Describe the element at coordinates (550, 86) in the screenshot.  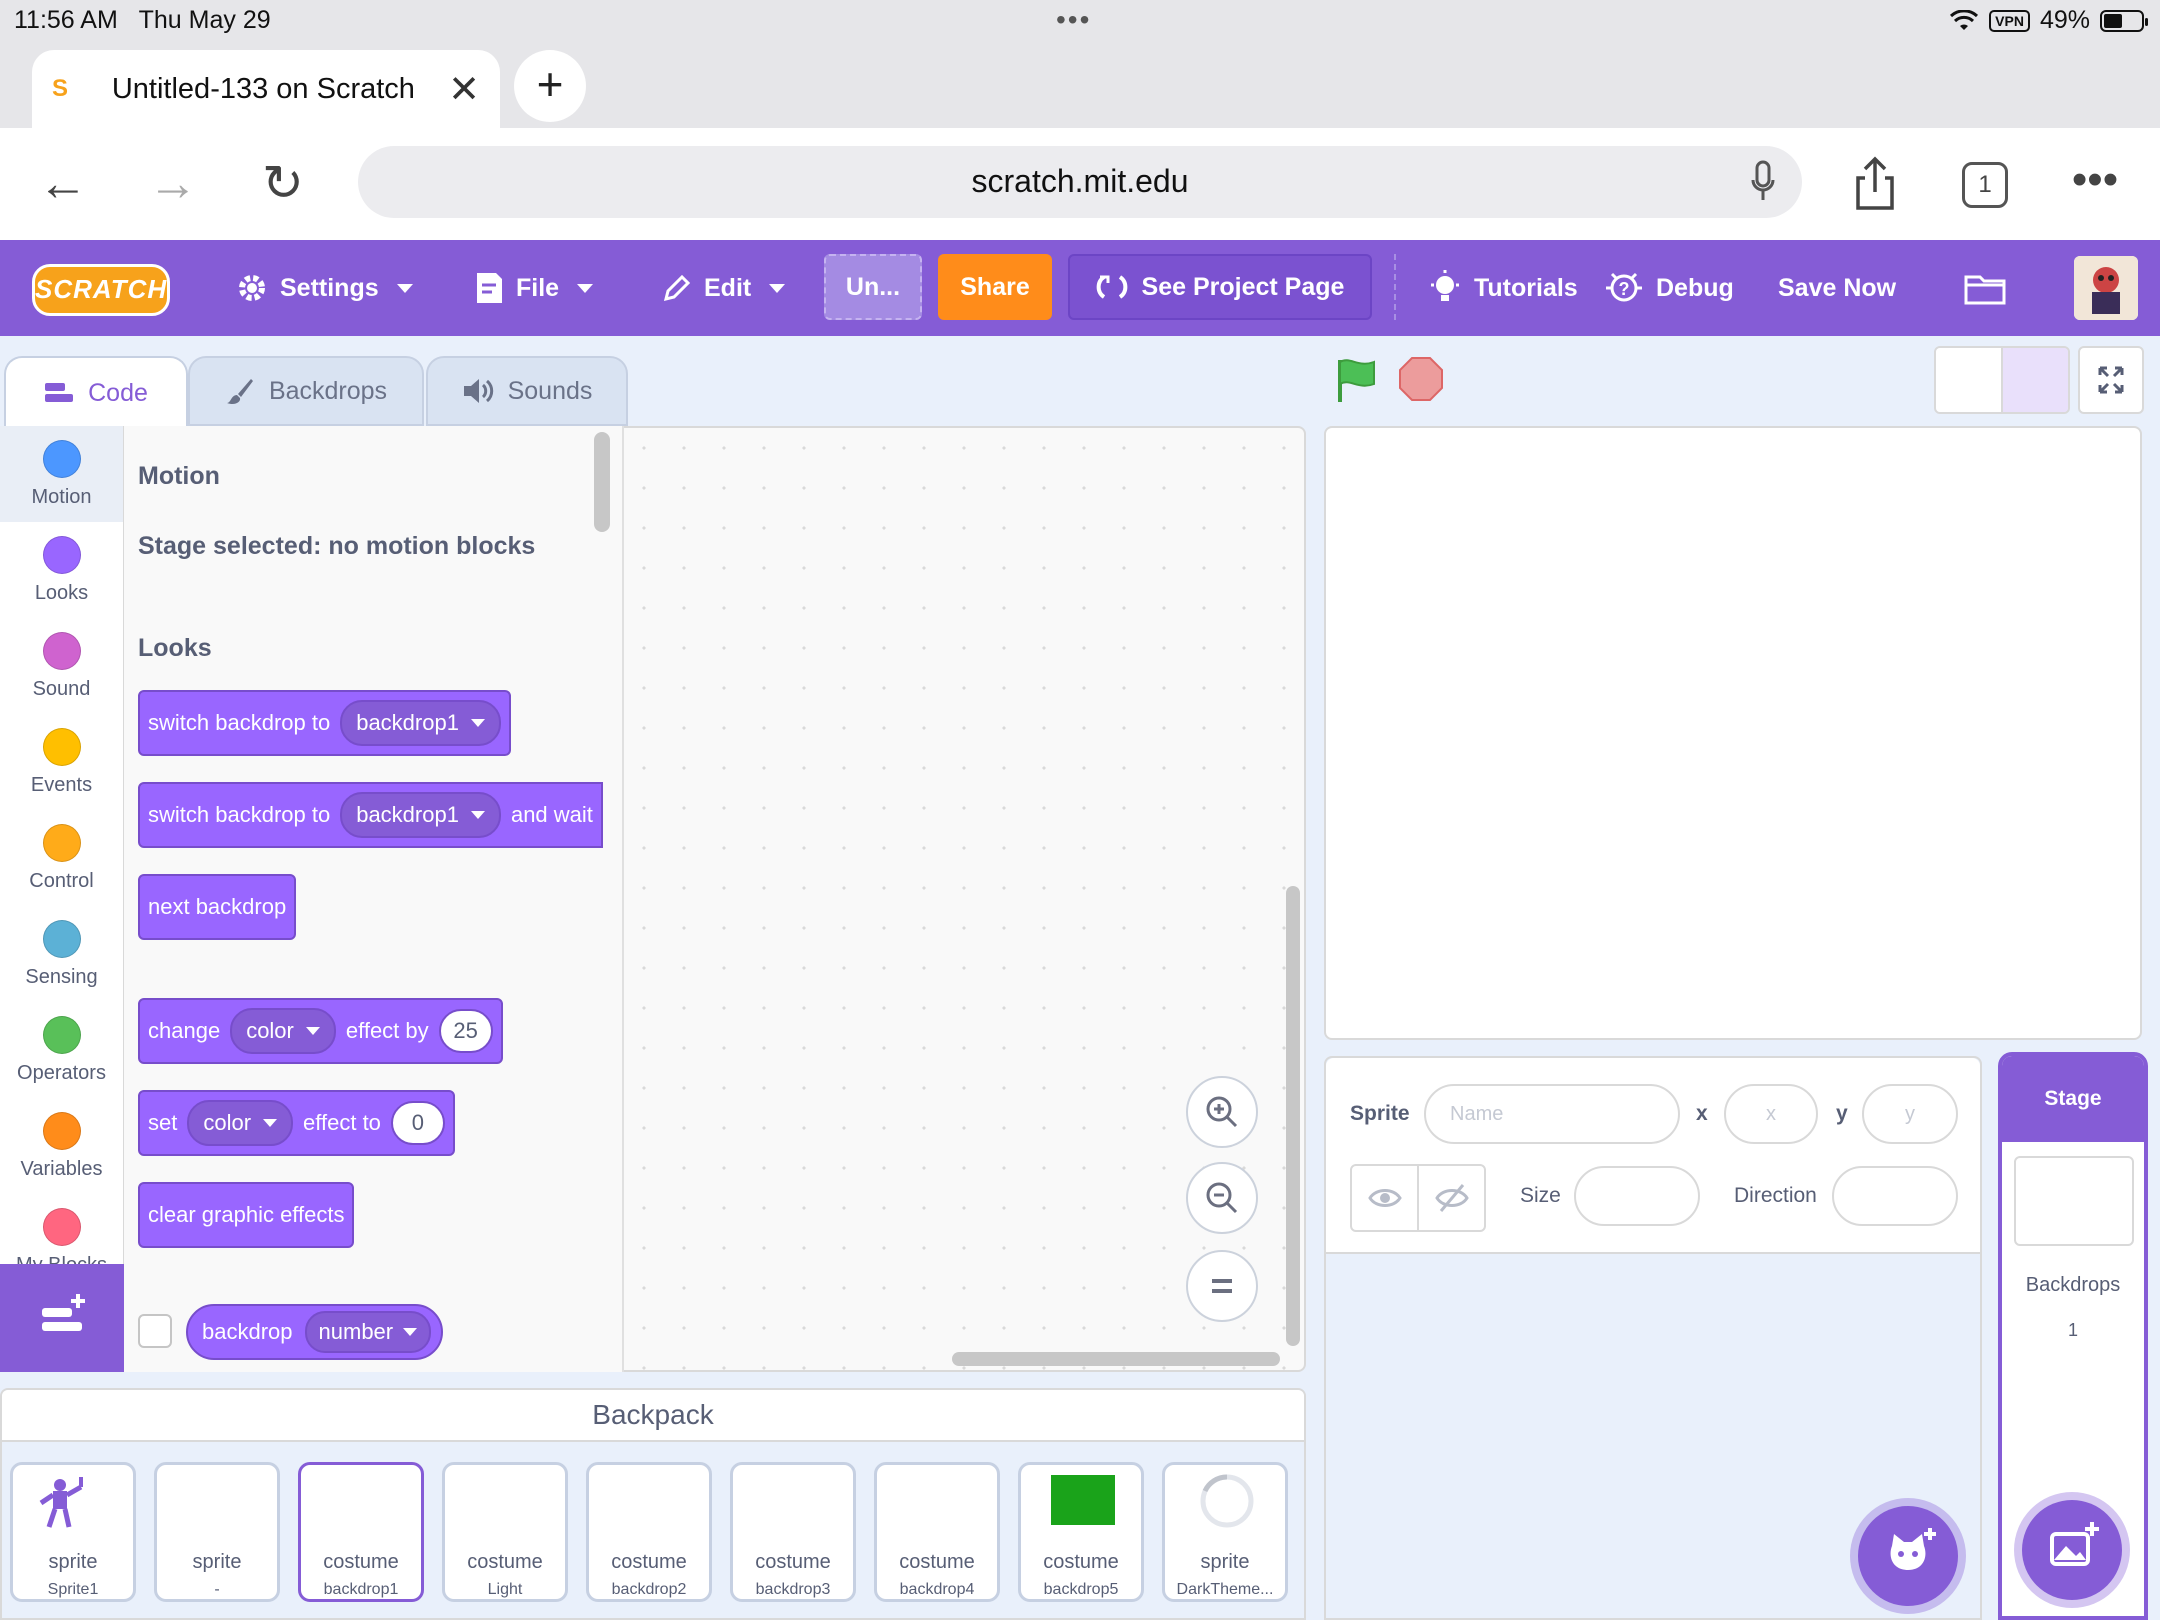
I see `new-tab-button: +` at that location.